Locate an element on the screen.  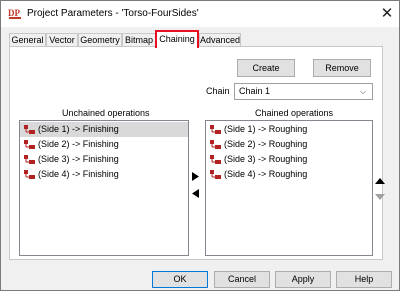
move-down-button is located at coordinates (380, 197).